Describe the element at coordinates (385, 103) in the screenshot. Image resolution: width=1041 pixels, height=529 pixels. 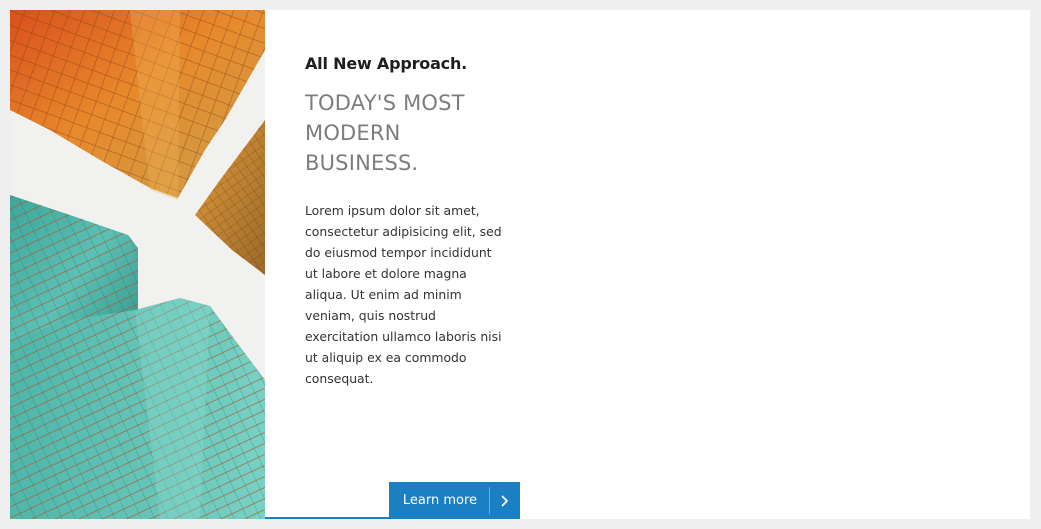
I see `headline-line: TODAY'S MOST` at that location.